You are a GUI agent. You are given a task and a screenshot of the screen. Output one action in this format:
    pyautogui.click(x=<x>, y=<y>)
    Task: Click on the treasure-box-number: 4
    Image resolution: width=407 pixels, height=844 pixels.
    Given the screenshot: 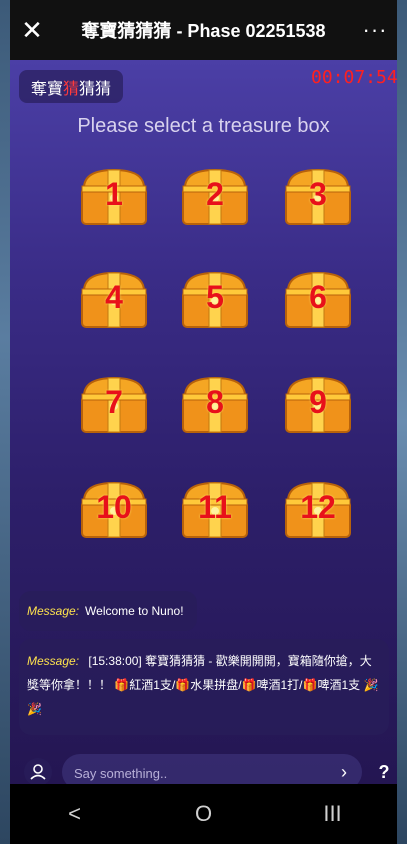 What is the action you would take?
    pyautogui.click(x=114, y=297)
    